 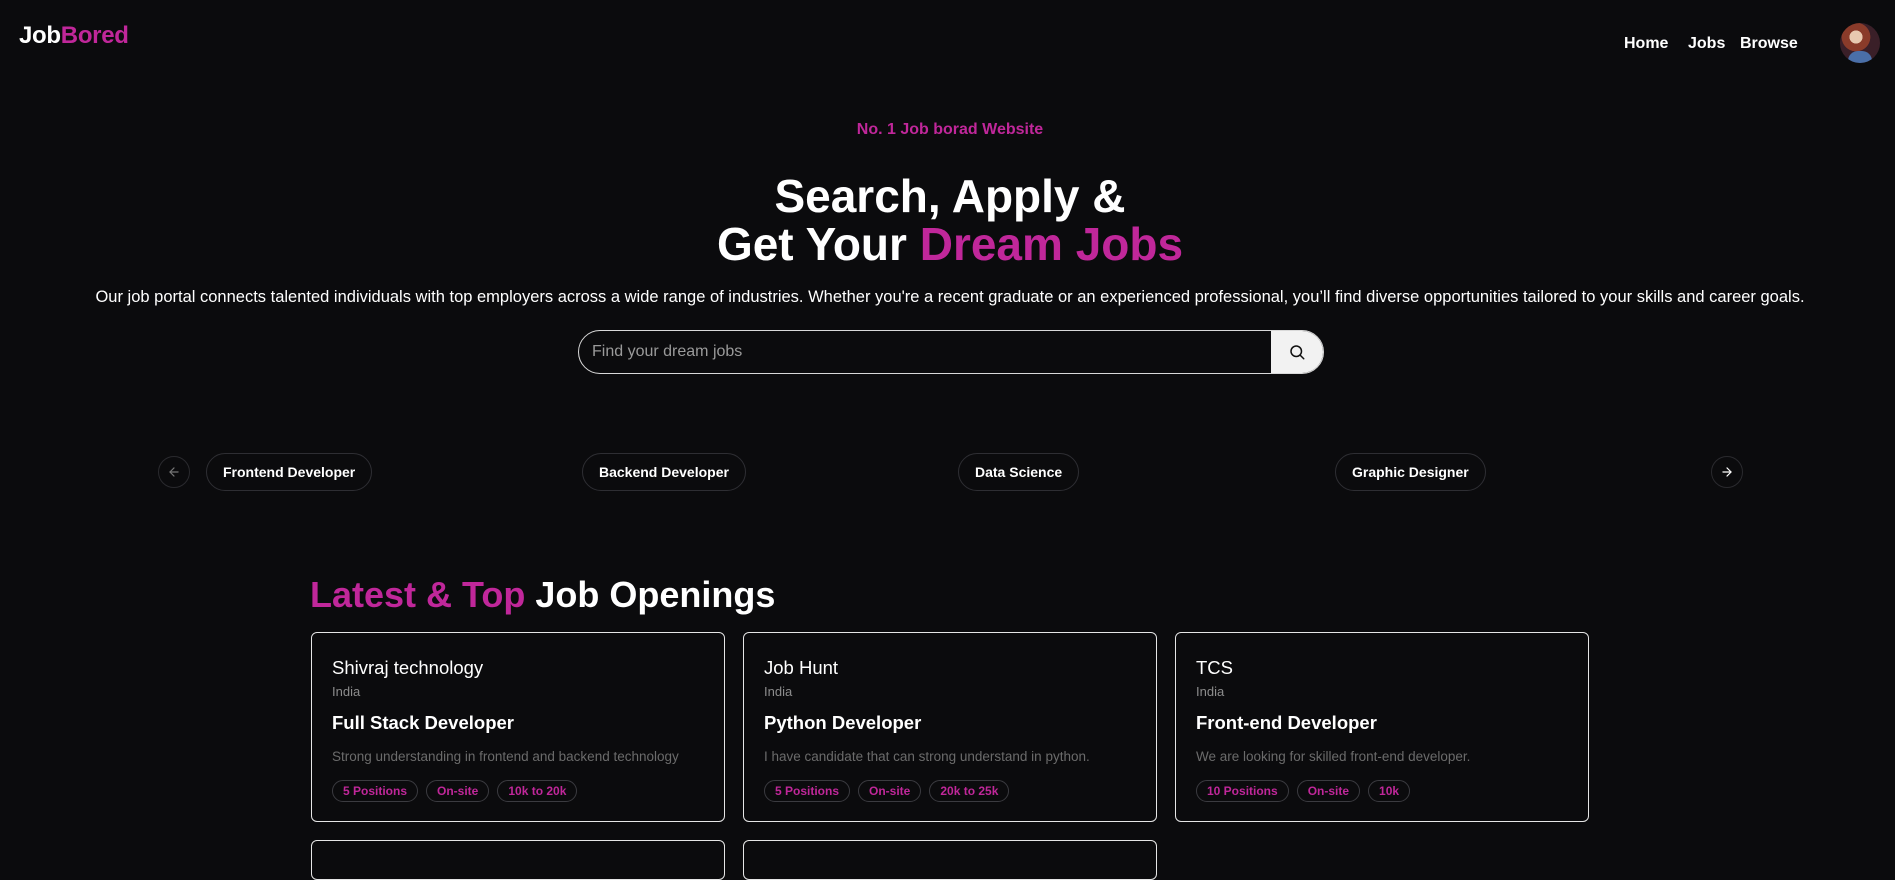 What do you see at coordinates (664, 472) in the screenshot?
I see `category-chip-backend: Backend Developer` at bounding box center [664, 472].